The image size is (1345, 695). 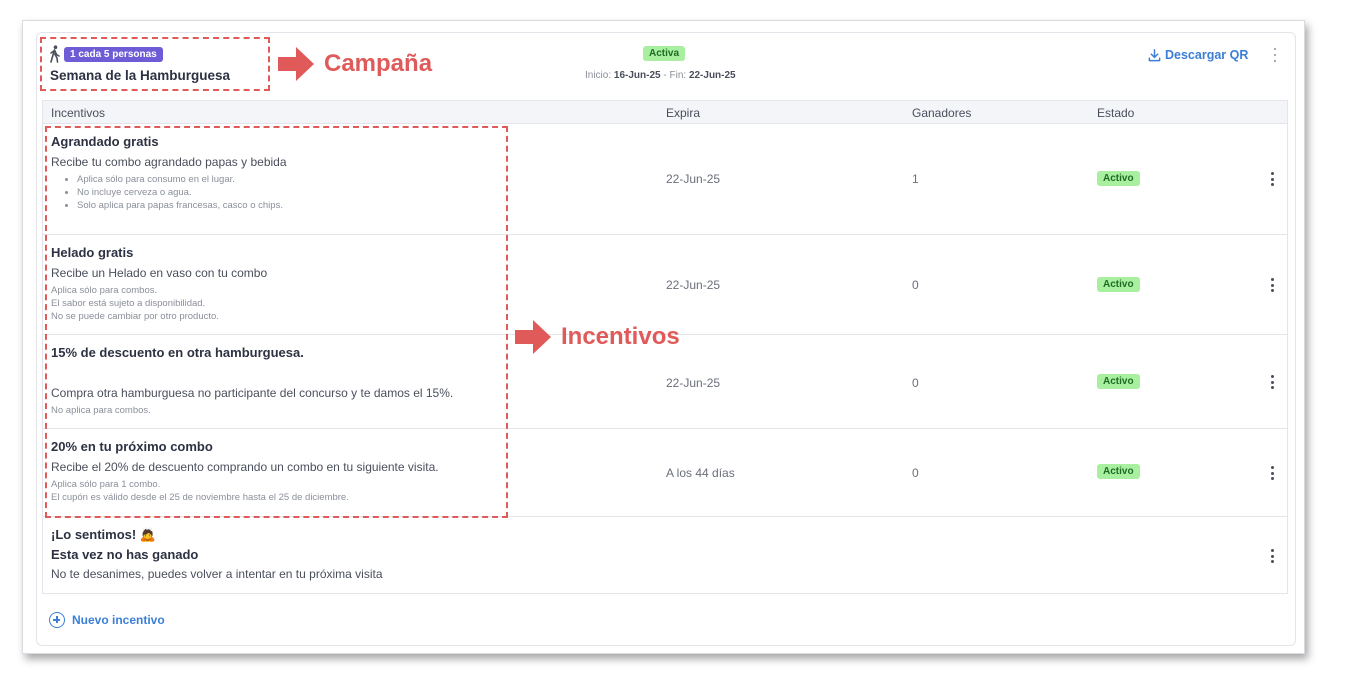 I want to click on no-win-title: ¡Lo sentimos! 🙇, so click(x=104, y=534).